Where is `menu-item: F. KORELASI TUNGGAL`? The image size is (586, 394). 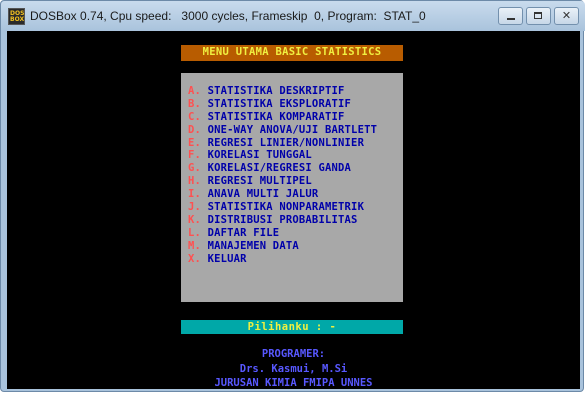 menu-item: F. KORELASI TUNGGAL is located at coordinates (282, 155).